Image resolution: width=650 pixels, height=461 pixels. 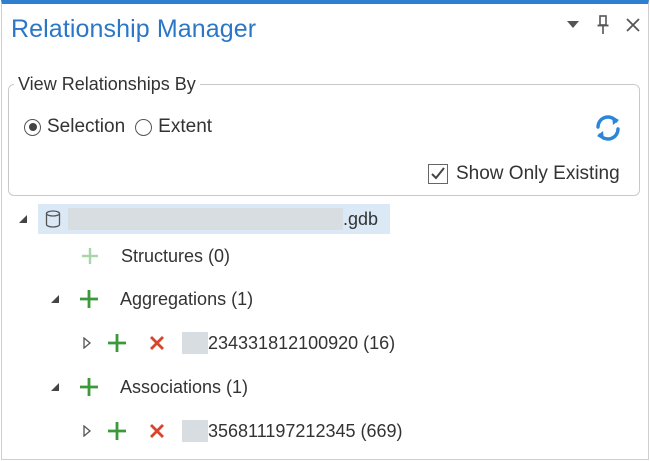 I want to click on show-only-existing-checkbox: Show Only Existing, so click(x=524, y=174).